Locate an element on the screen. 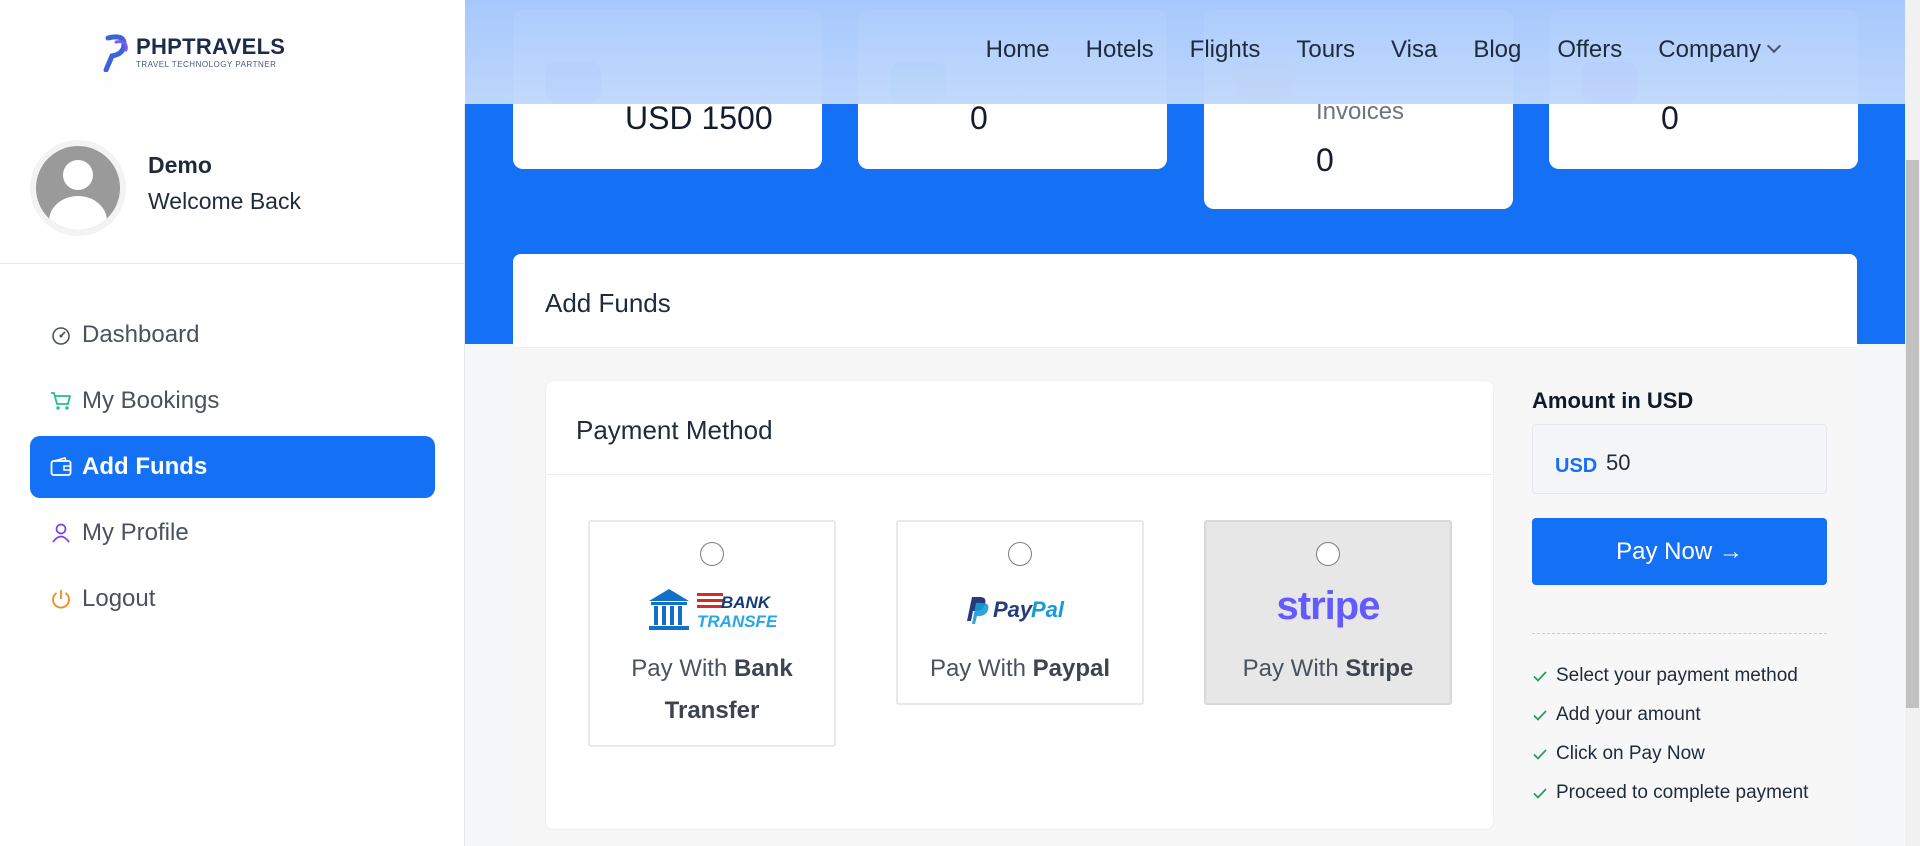 The width and height of the screenshot is (1920, 846). list-item: Click on Pay Now is located at coordinates (1679, 753).